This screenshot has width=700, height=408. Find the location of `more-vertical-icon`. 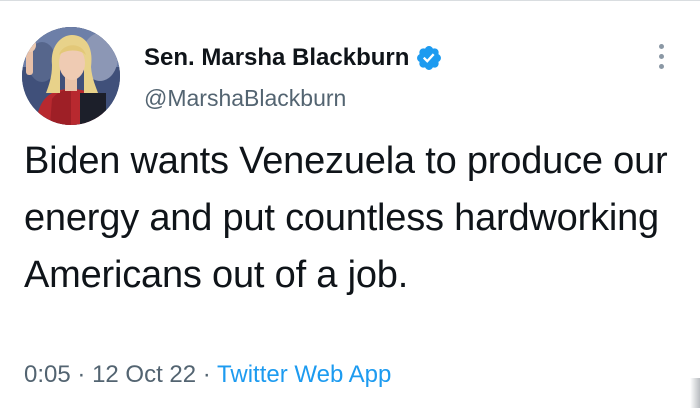

more-vertical-icon is located at coordinates (661, 57).